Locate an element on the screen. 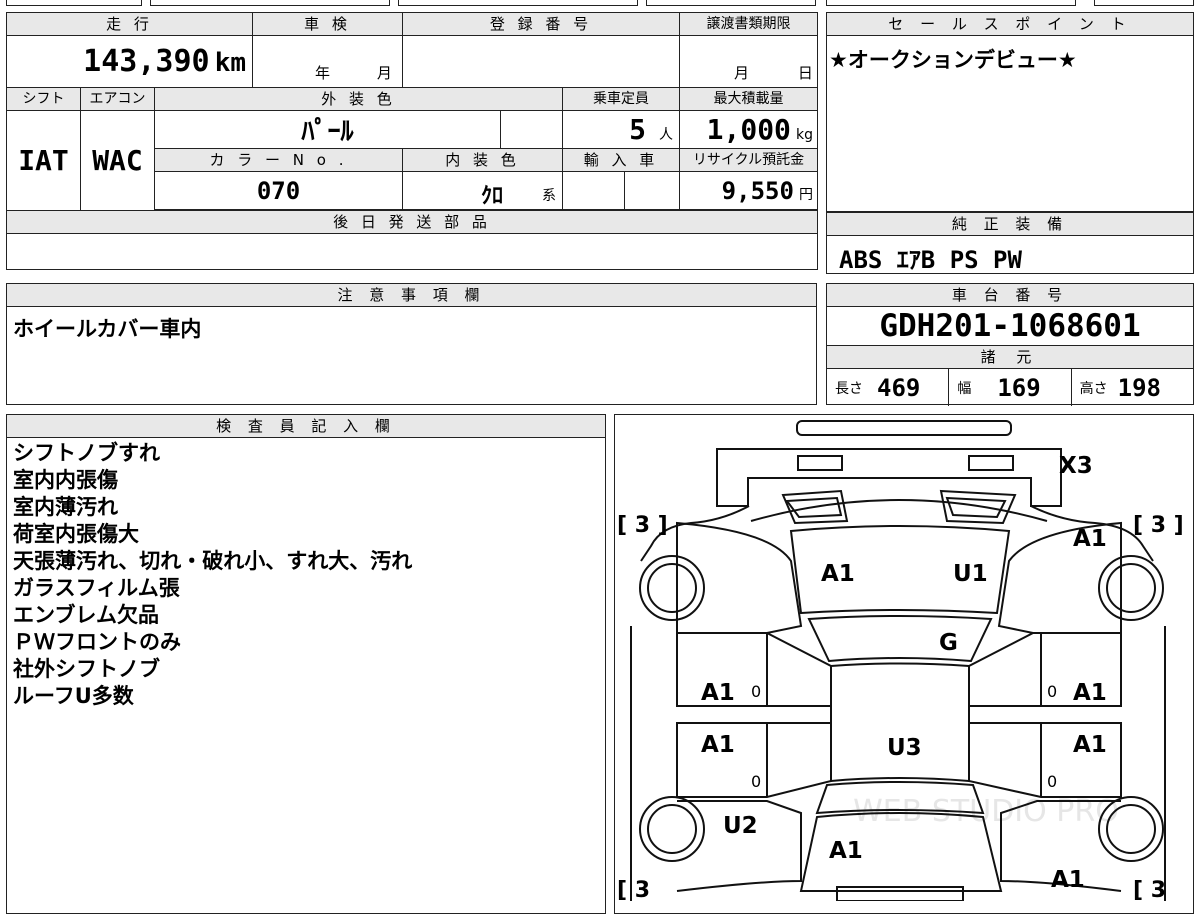  mark-a1-rear: A1 is located at coordinates (846, 851).